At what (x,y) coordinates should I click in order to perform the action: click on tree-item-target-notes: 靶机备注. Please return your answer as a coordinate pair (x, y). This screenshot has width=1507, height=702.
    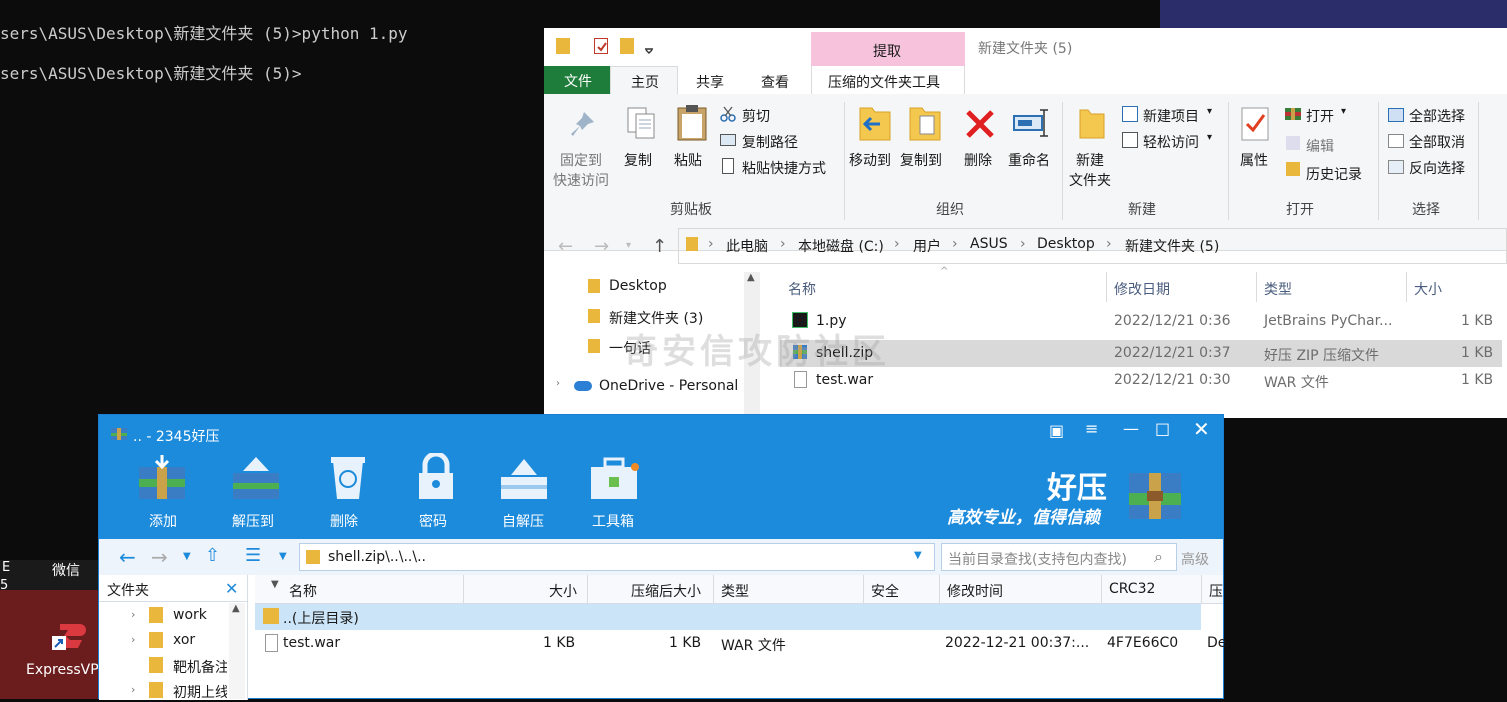
    Looking at the image, I should click on (200, 667).